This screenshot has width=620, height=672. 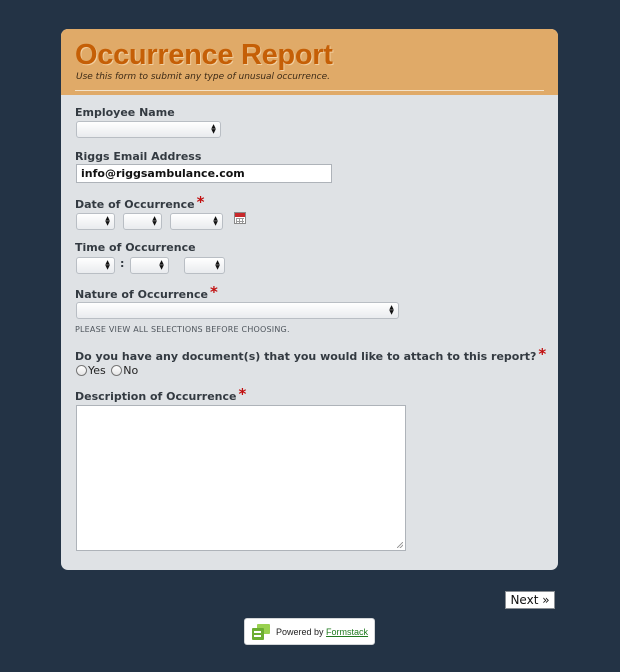 I want to click on employee-name-label: Employee Name, so click(x=125, y=112).